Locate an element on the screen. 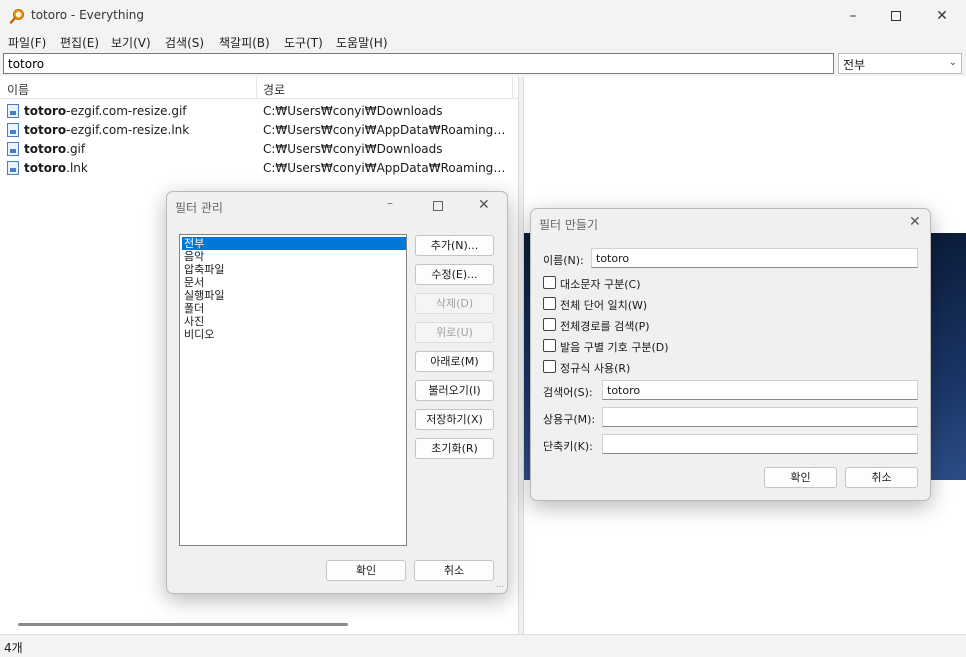 The image size is (966, 657). result-filename: totoro-ezgif.com-resize.lnk is located at coordinates (107, 130).